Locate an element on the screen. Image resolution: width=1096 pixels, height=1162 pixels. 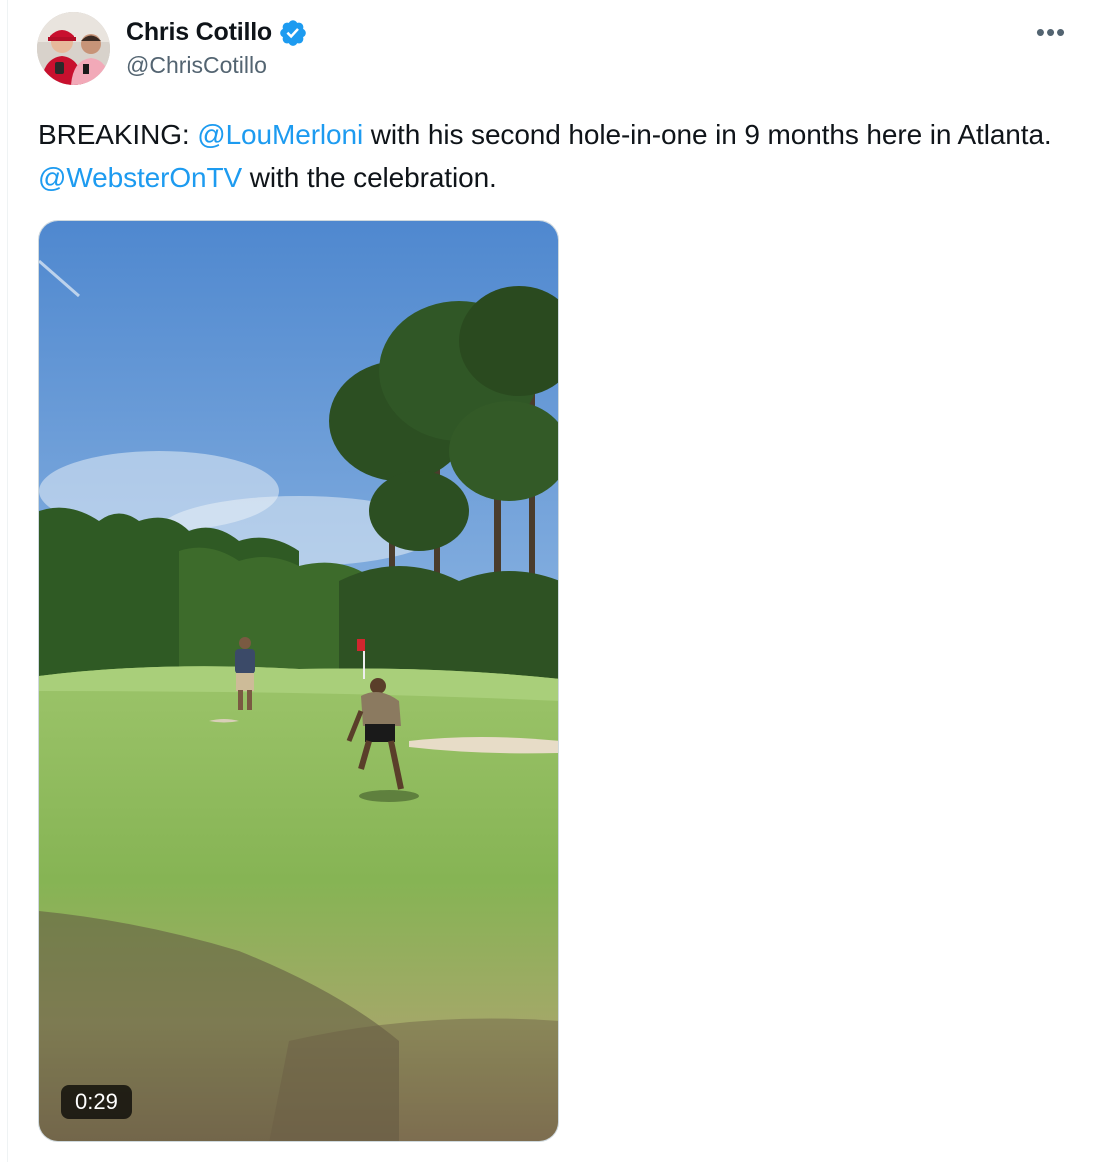
author-handle: @ChrisCotillo is located at coordinates (196, 65).